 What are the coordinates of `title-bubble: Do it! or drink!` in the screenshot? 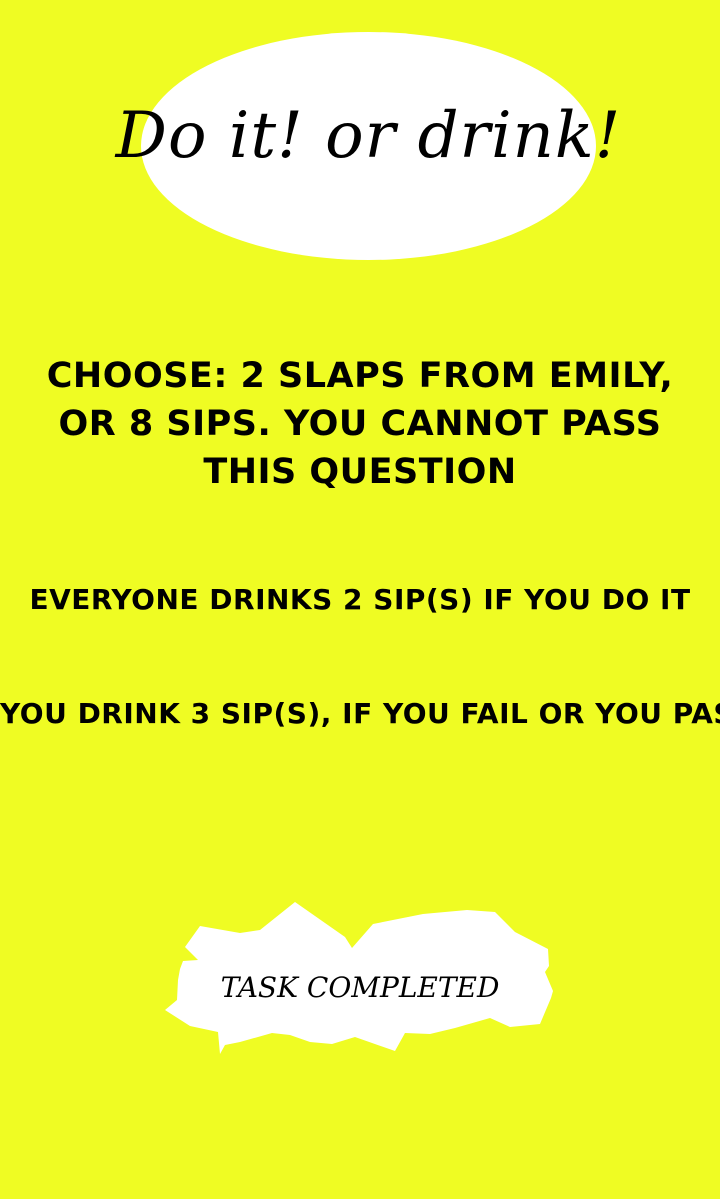 It's located at (368, 146).